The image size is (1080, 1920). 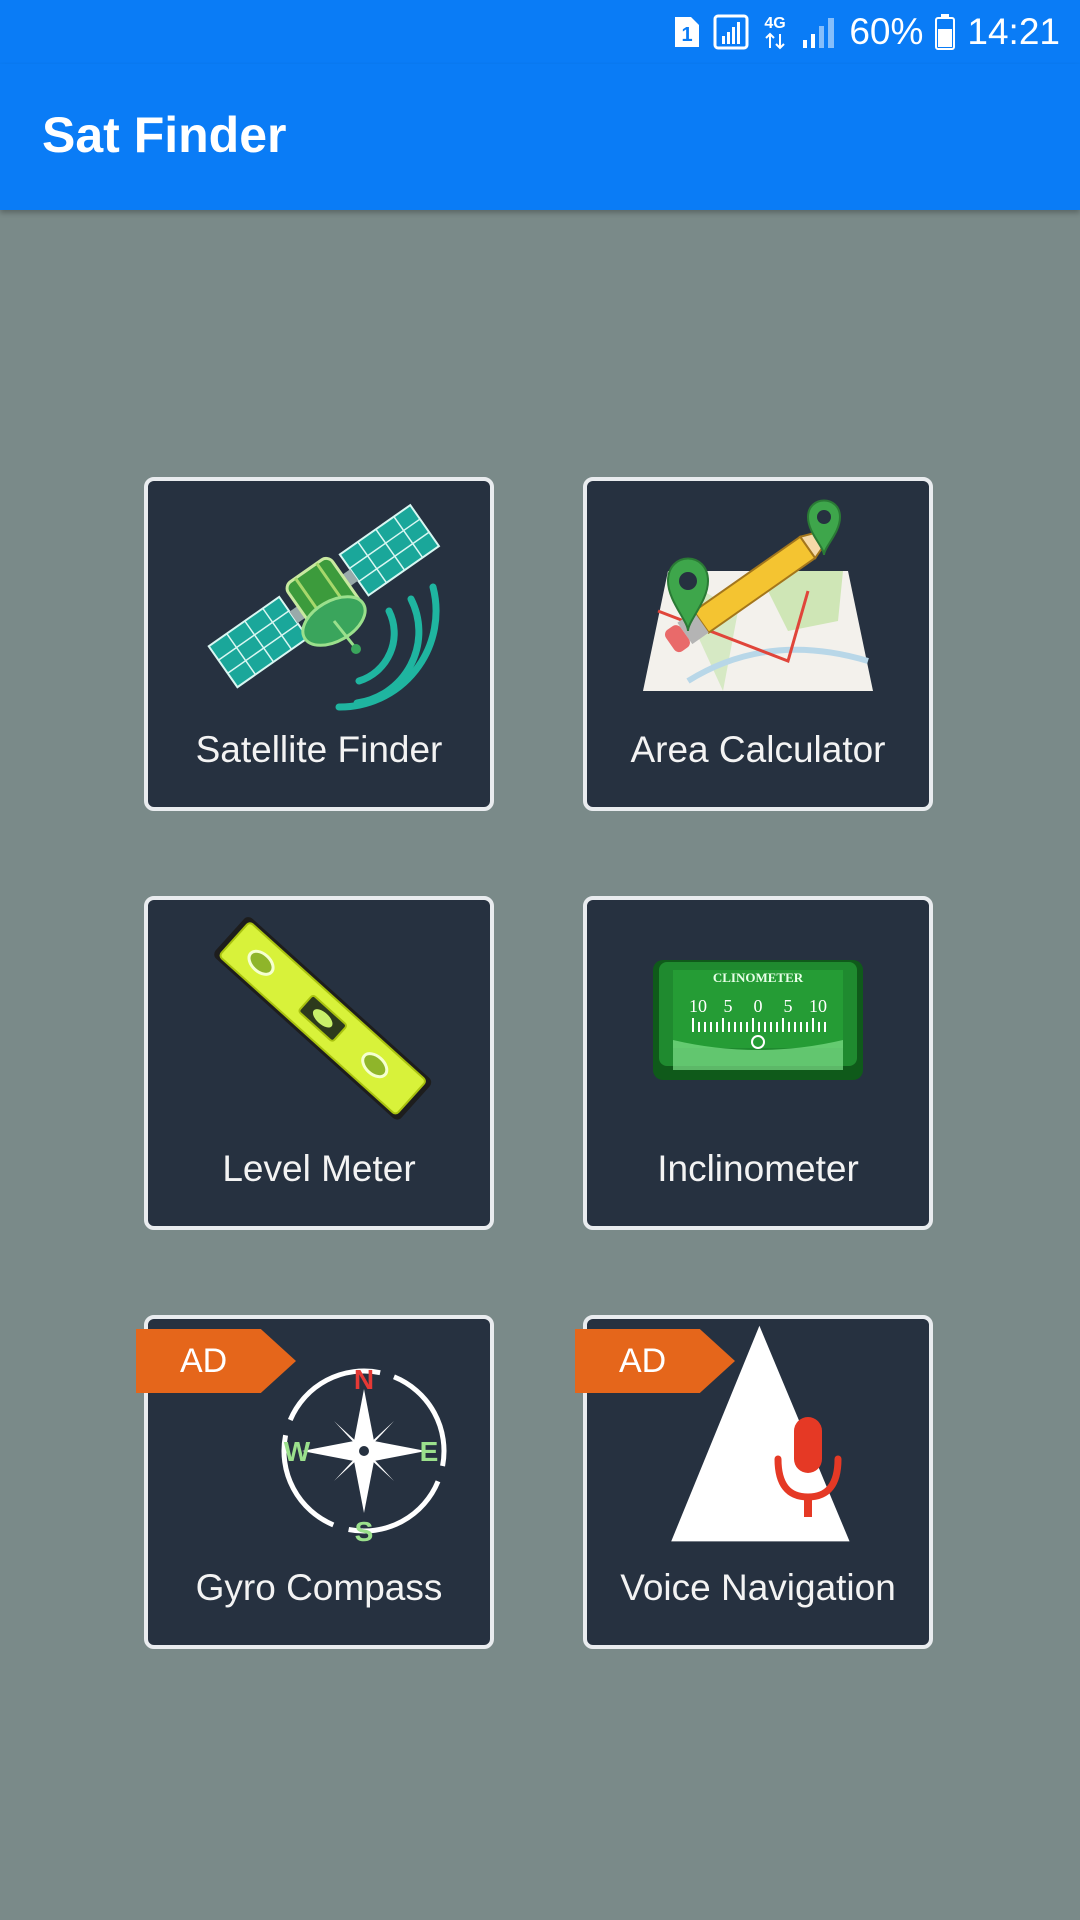 I want to click on status-icons: 1 4G 60% 14:21, so click(x=865, y=32).